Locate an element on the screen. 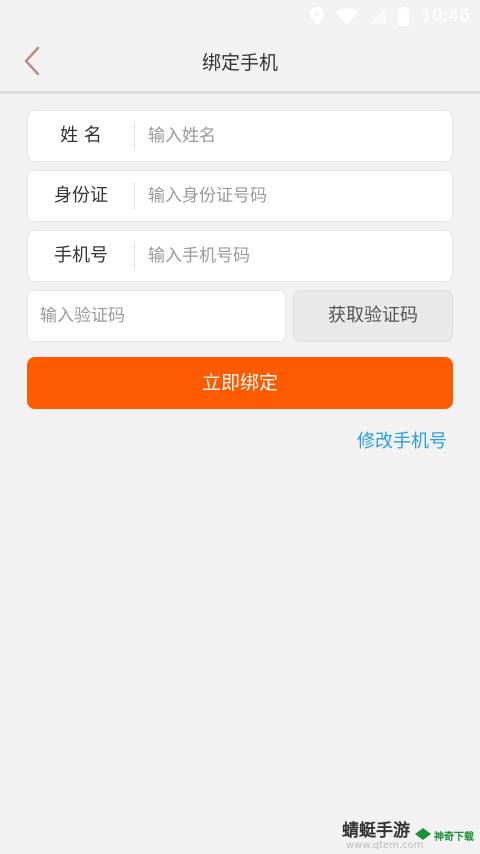  page-title: 绑定手机 is located at coordinates (239, 63).